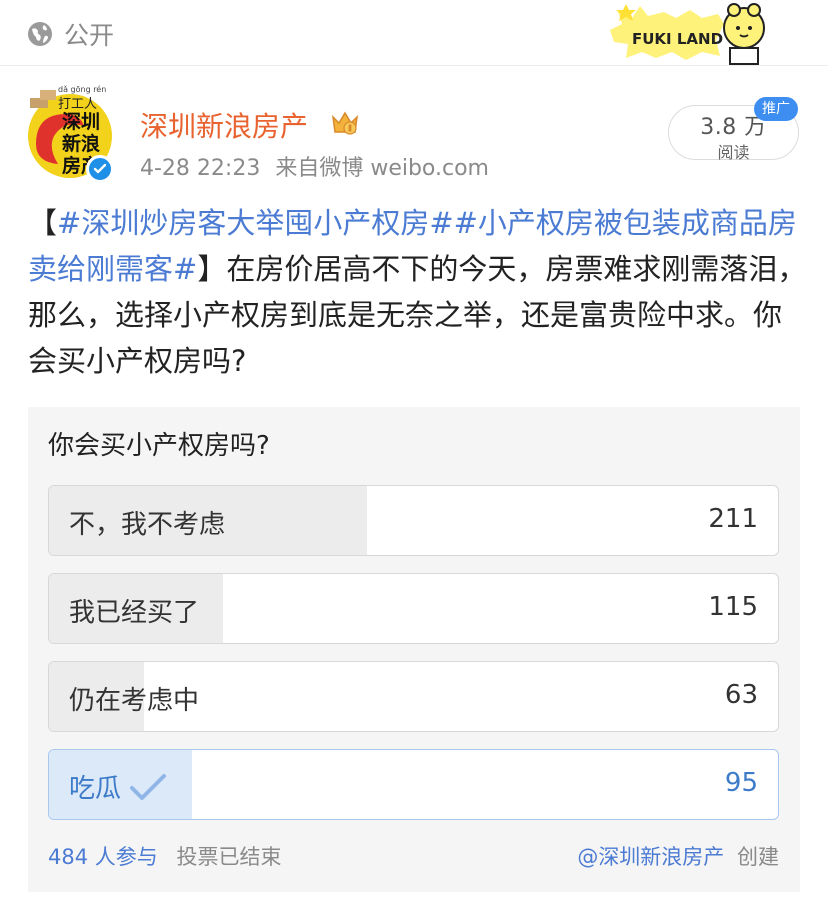  What do you see at coordinates (224, 125) in the screenshot?
I see `author-name: 深圳新浪房产` at bounding box center [224, 125].